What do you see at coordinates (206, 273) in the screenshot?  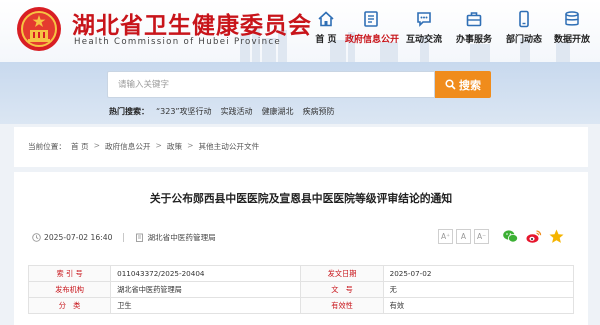 I see `info-value: 011043372/2025-20404` at bounding box center [206, 273].